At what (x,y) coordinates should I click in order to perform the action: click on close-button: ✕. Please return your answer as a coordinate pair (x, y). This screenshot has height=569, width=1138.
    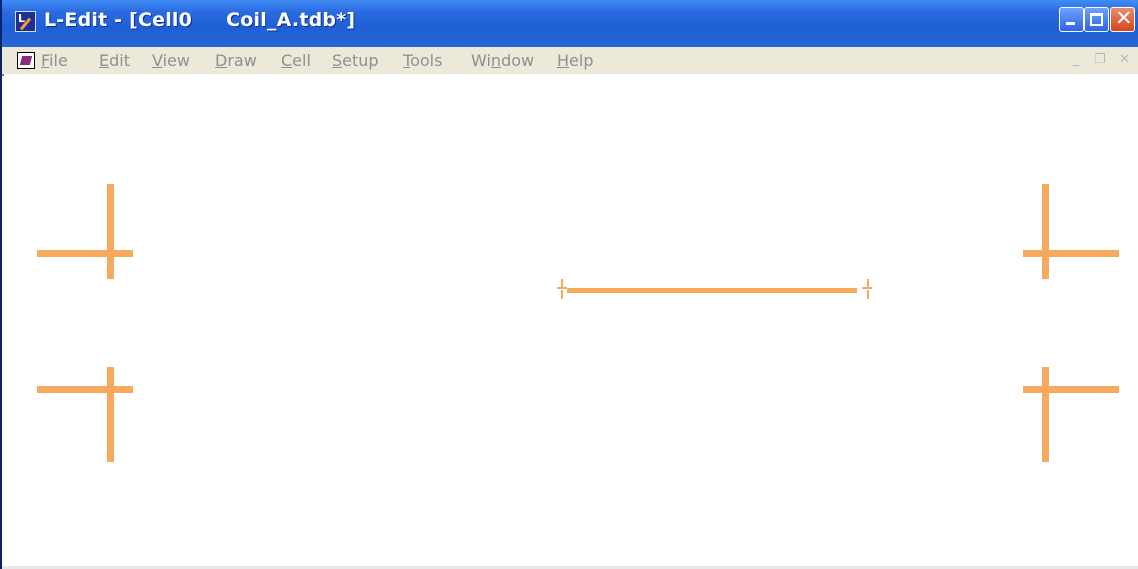
    Looking at the image, I should click on (1122, 19).